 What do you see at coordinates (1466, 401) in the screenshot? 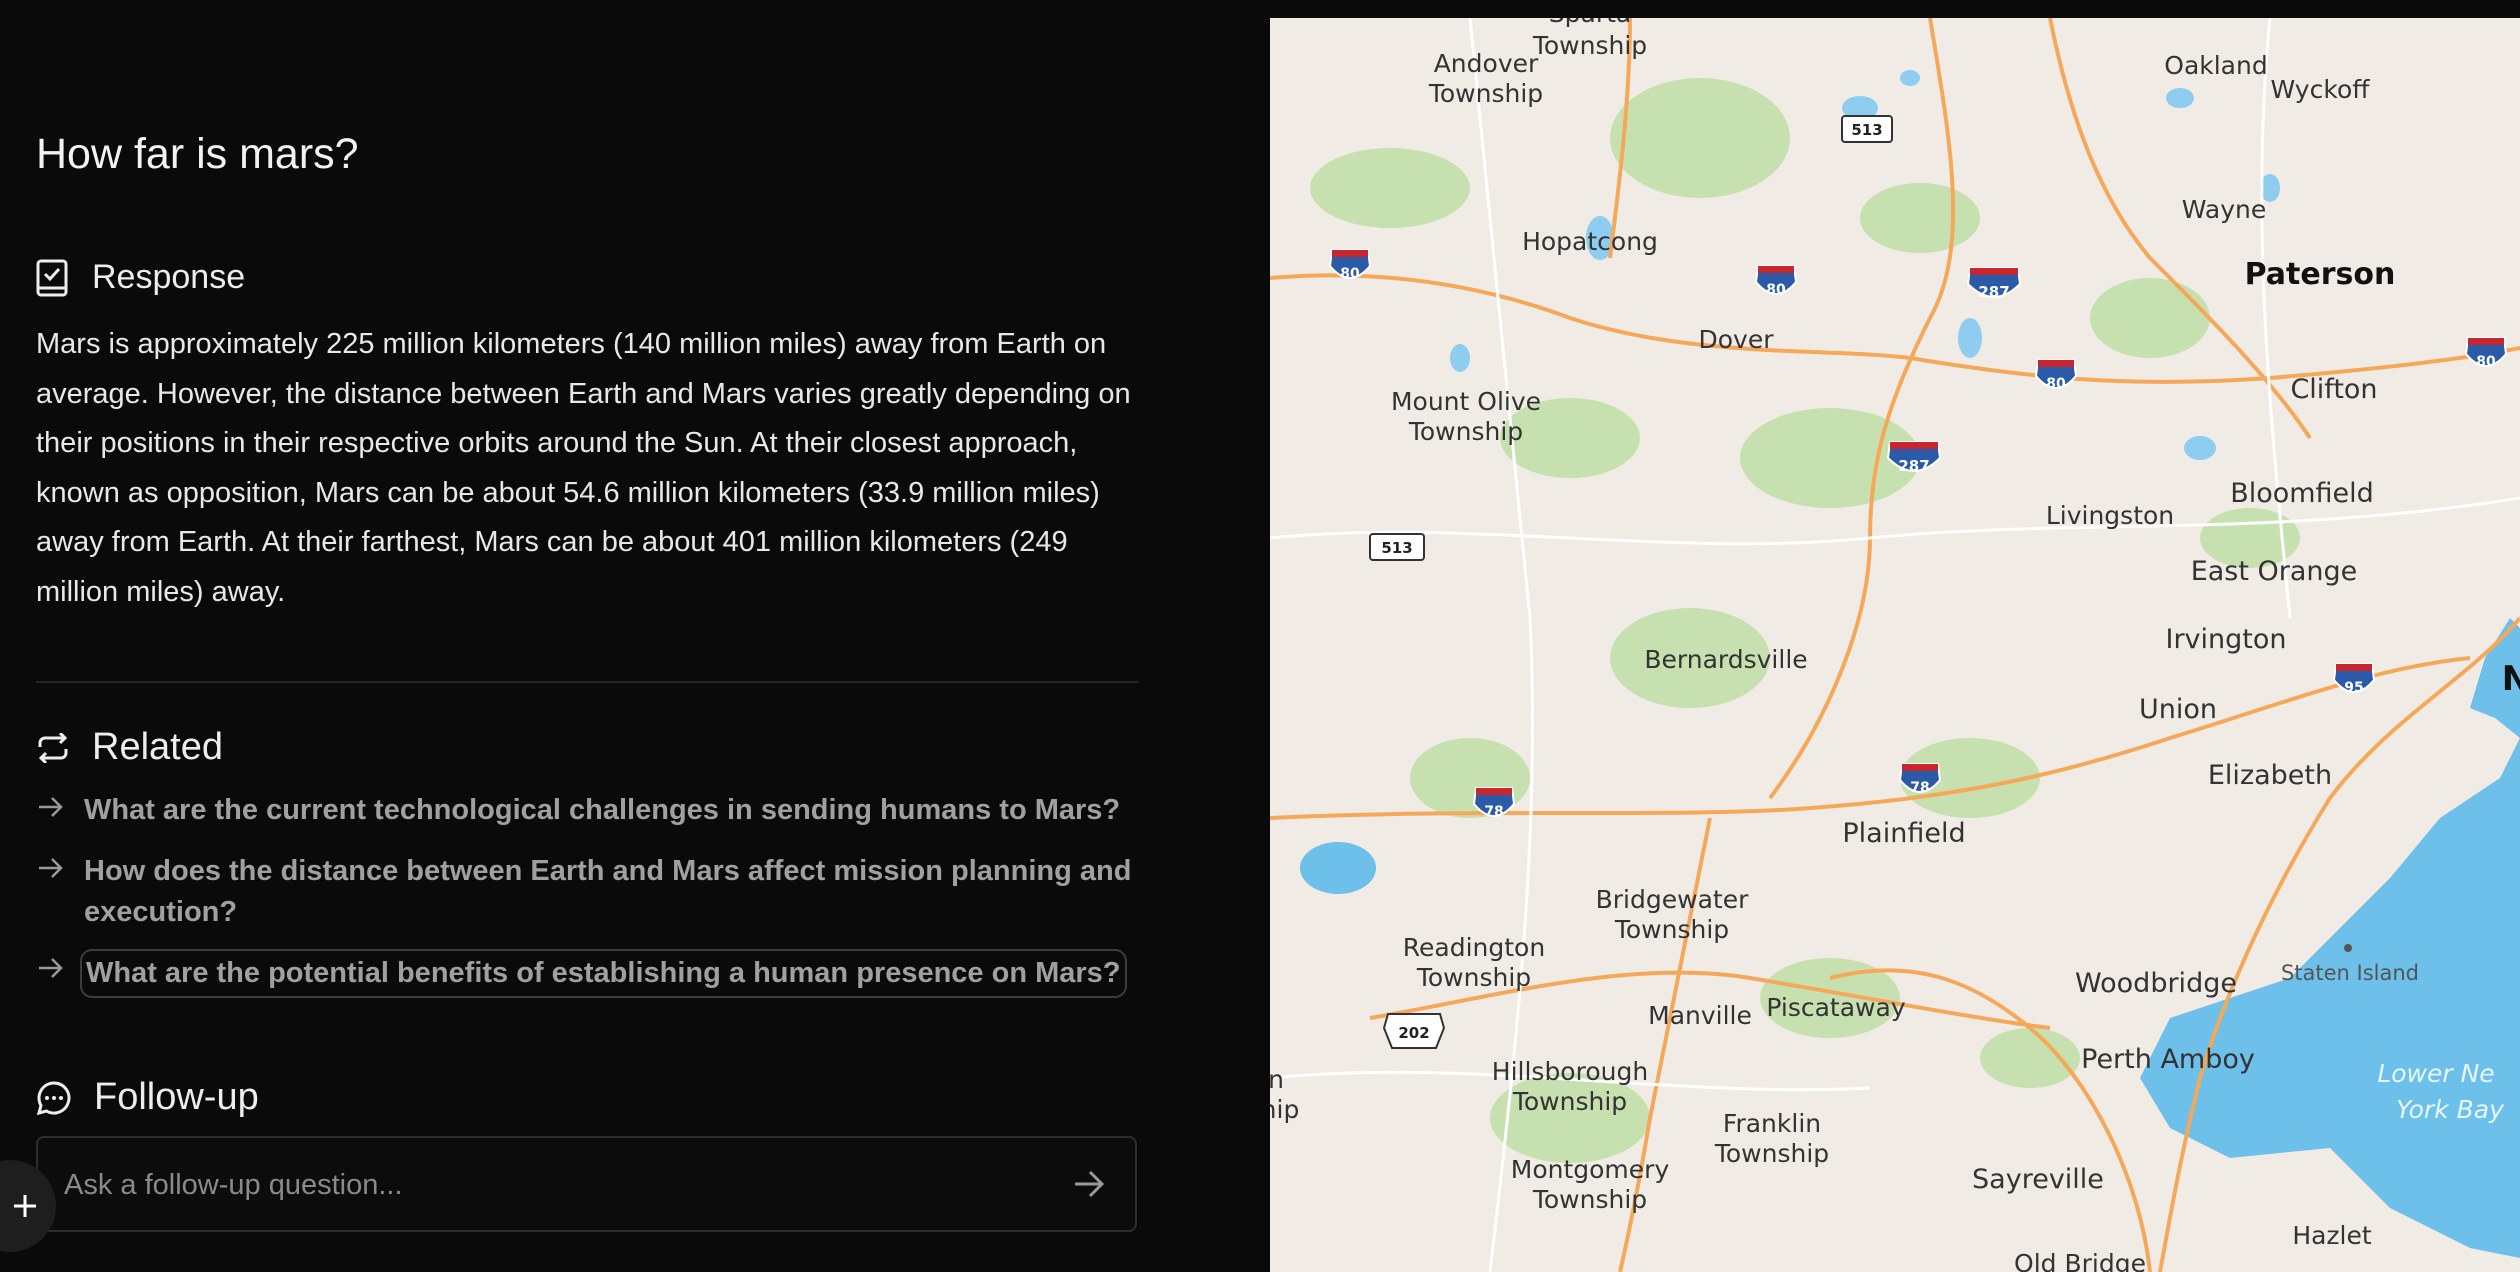
I see `svg-text: Mount Olive` at bounding box center [1466, 401].